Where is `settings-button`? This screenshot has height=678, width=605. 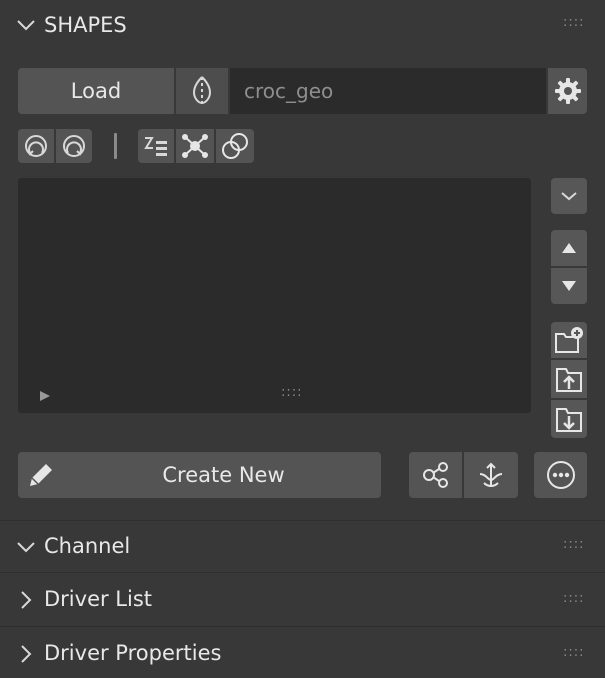 settings-button is located at coordinates (567, 91).